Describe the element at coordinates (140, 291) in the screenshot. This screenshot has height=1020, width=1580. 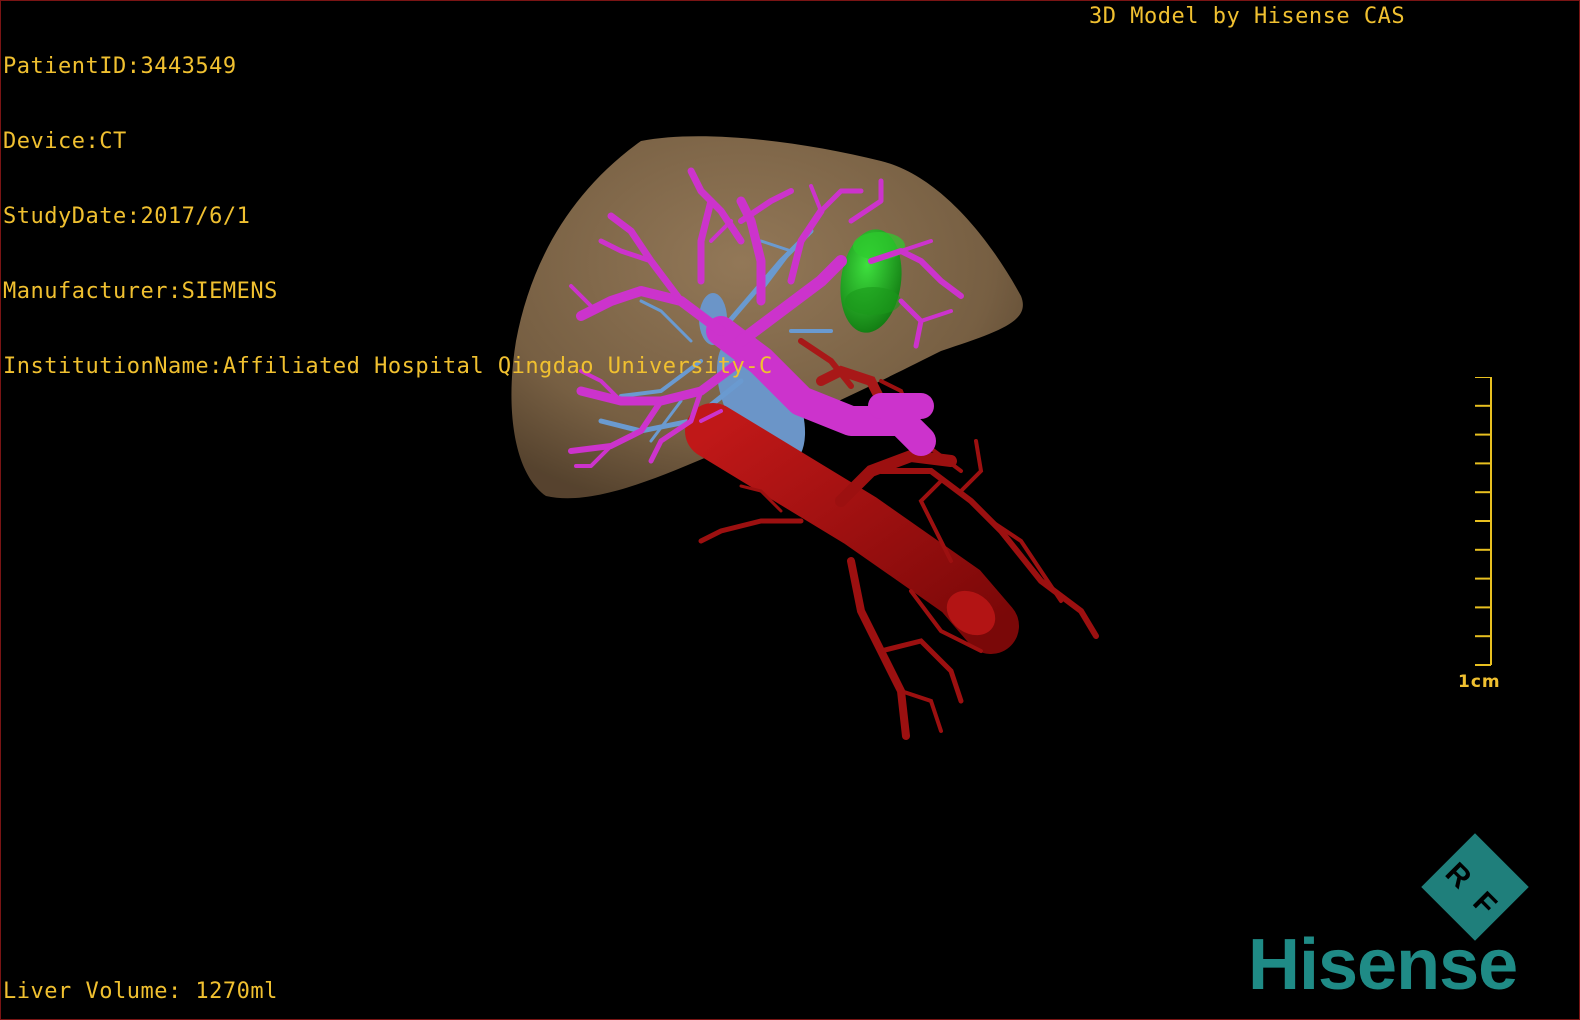
I see `manufacturer: Manufacturer:SIEMENS` at that location.